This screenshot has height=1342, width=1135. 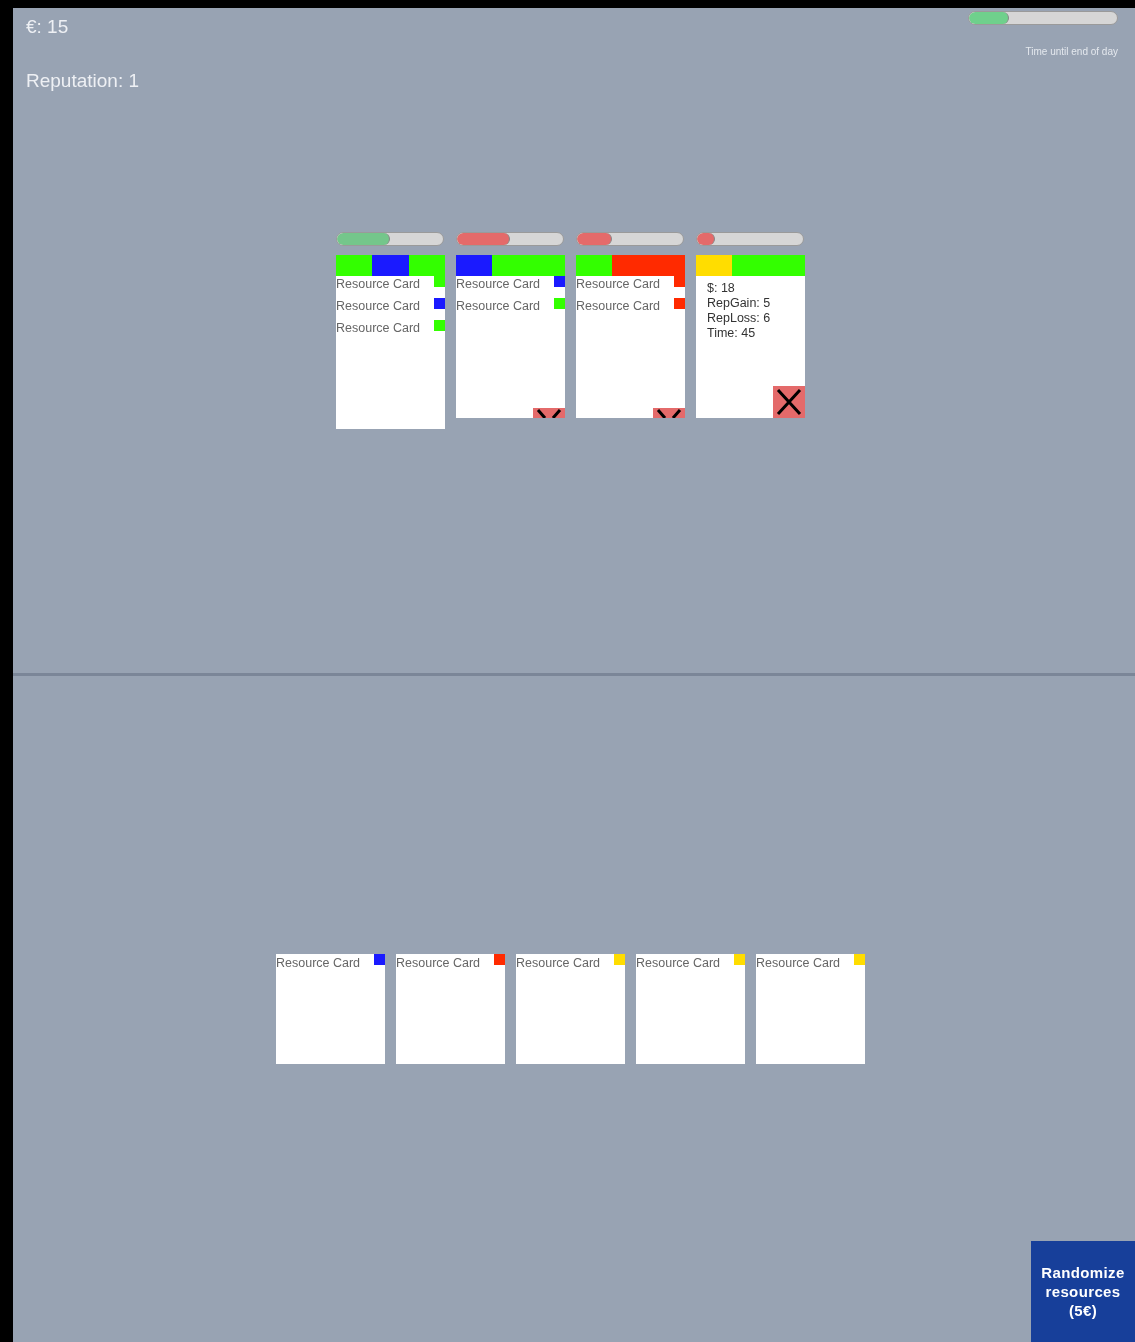 What do you see at coordinates (739, 303) in the screenshot?
I see `order-stat: RepGain: 5` at bounding box center [739, 303].